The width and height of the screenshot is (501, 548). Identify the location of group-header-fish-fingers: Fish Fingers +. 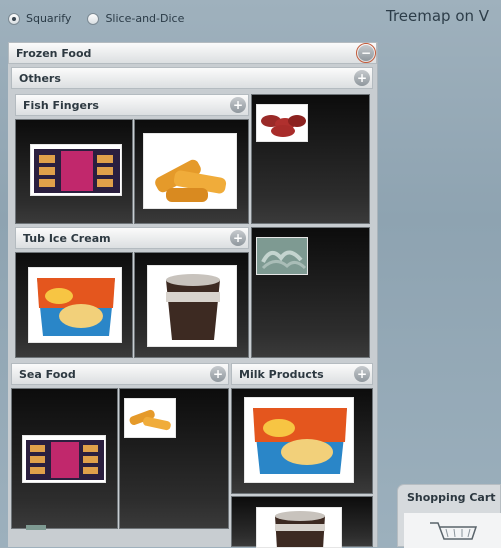
(132, 105).